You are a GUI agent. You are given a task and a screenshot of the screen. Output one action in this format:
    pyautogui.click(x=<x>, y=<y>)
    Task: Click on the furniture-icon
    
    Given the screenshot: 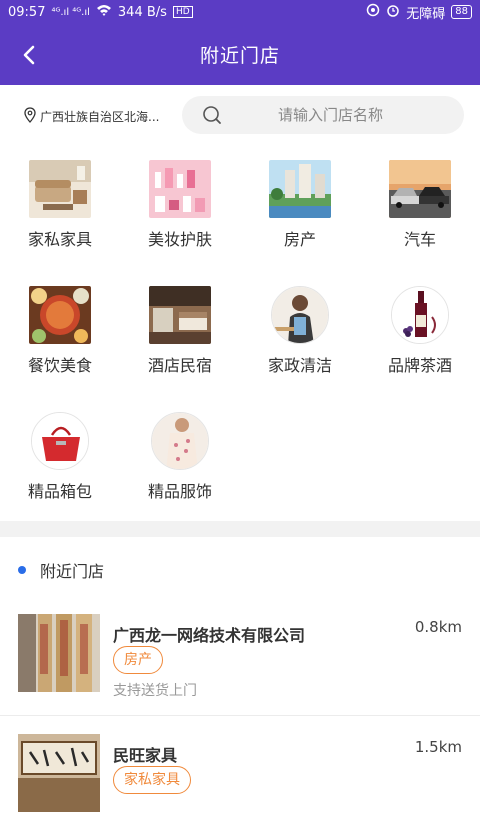 What is the action you would take?
    pyautogui.click(x=60, y=189)
    